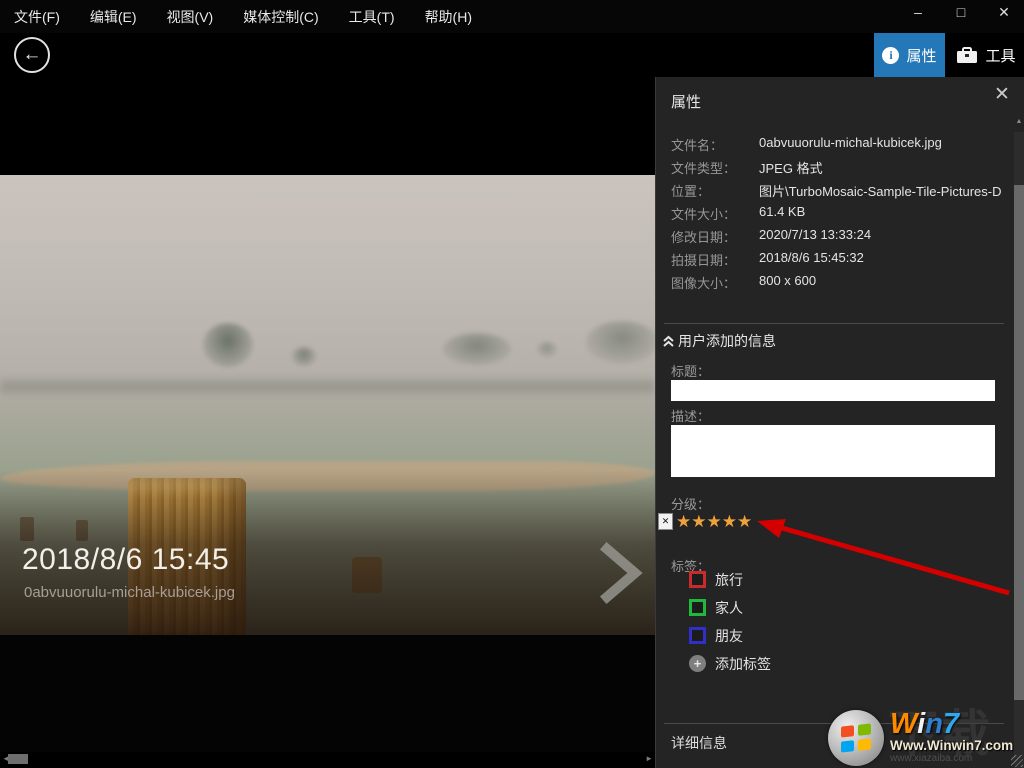 The image size is (1024, 768). Describe the element at coordinates (327, 693) in the screenshot. I see `filmstrip` at that location.